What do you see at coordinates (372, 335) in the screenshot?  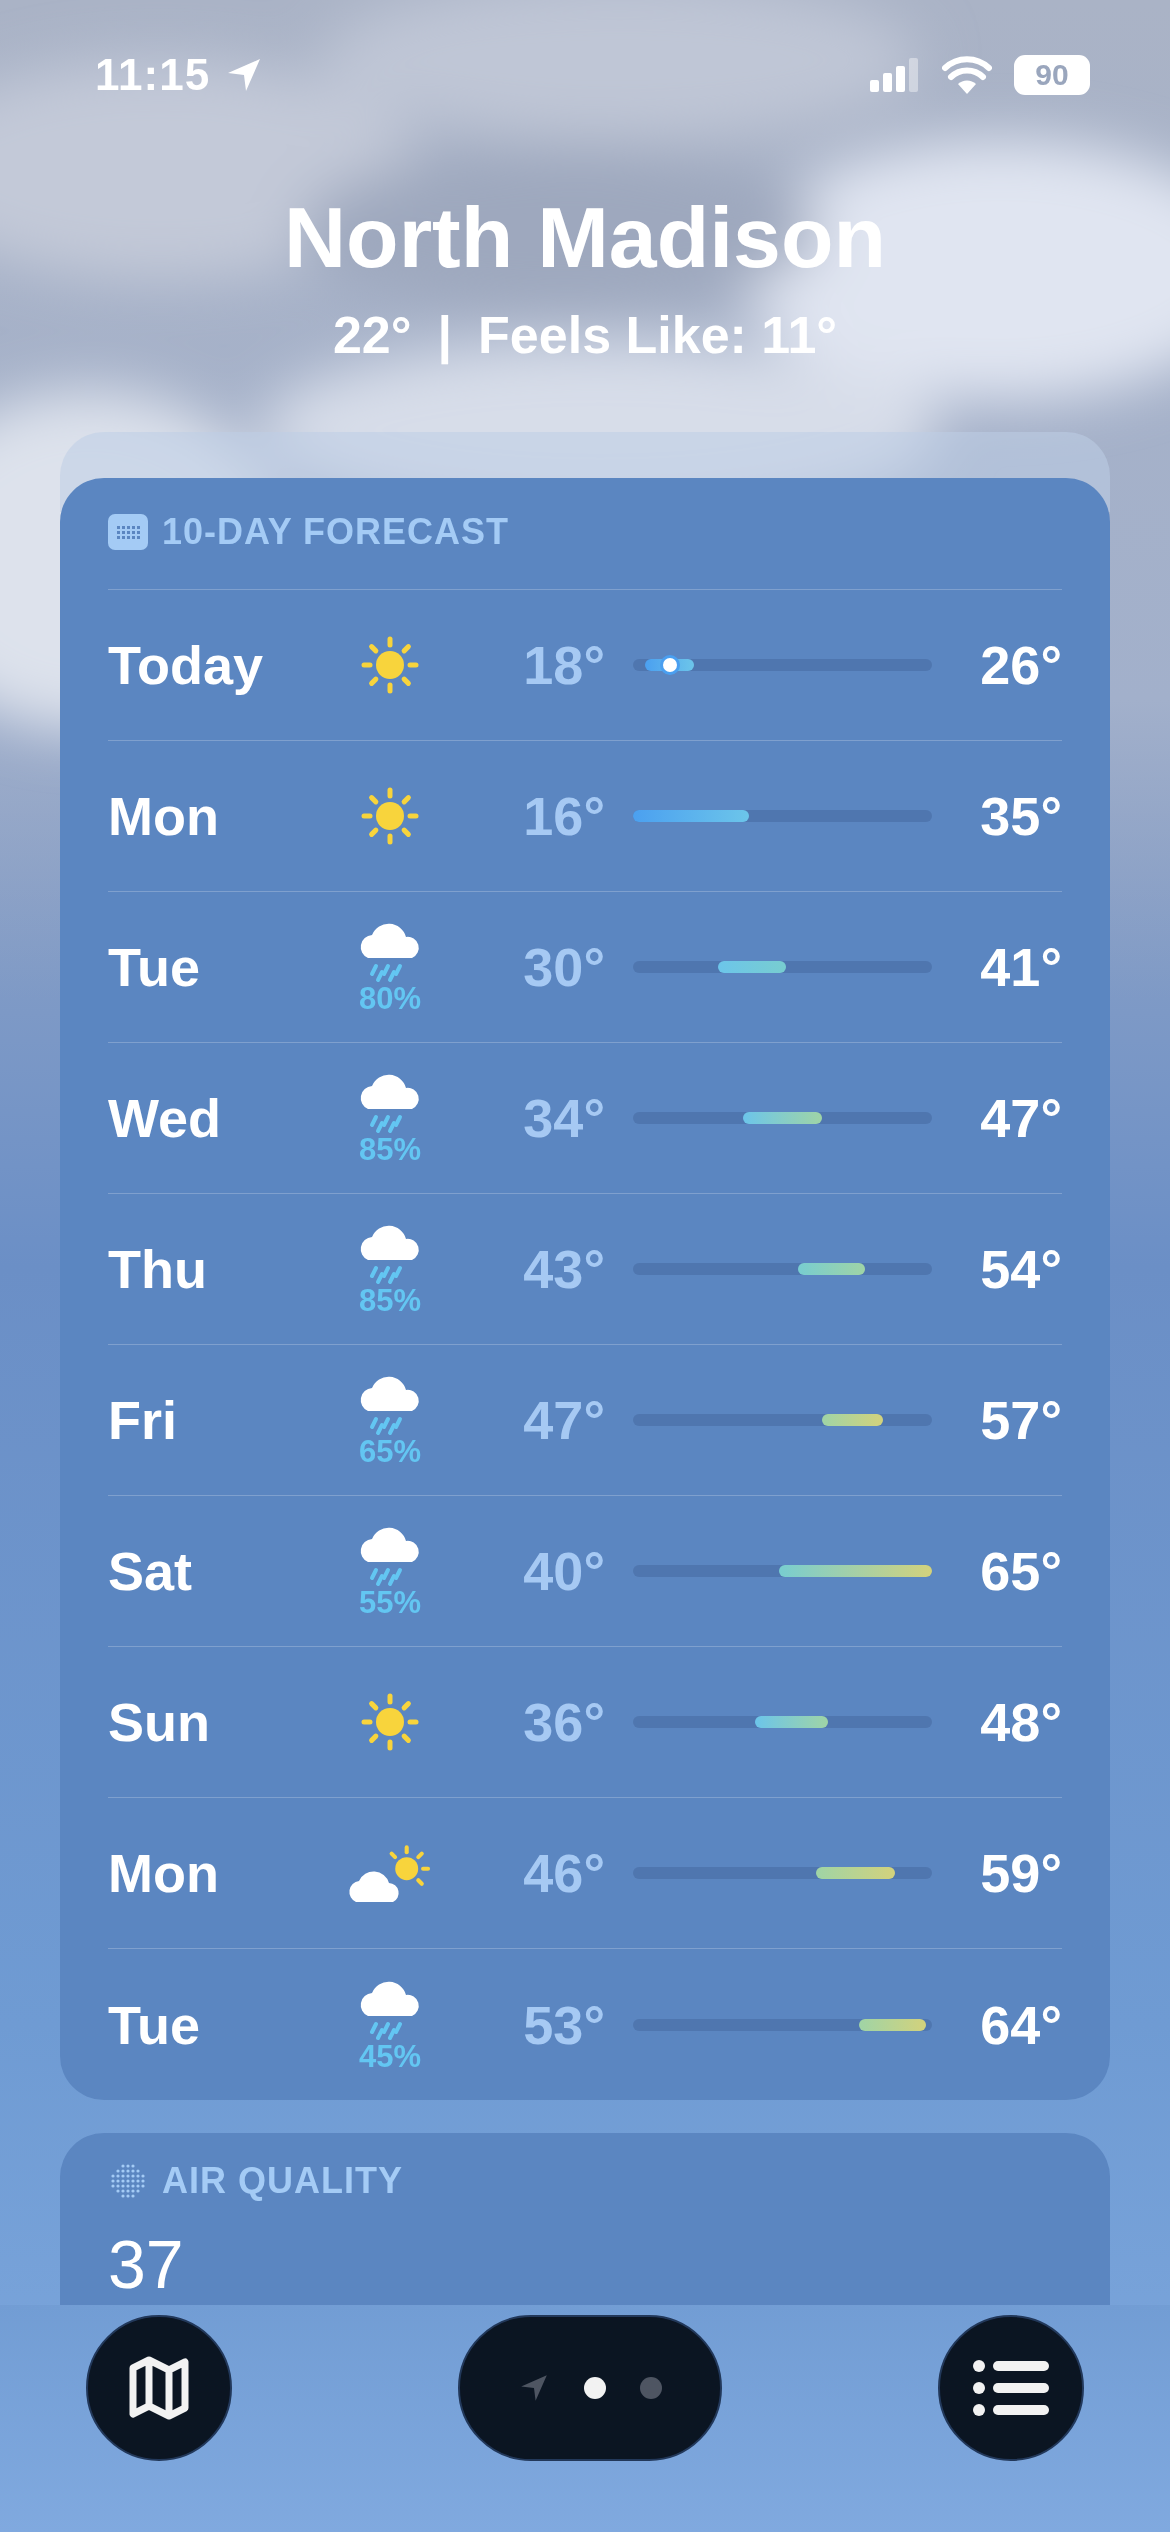 I see `current-temperature: 22°` at bounding box center [372, 335].